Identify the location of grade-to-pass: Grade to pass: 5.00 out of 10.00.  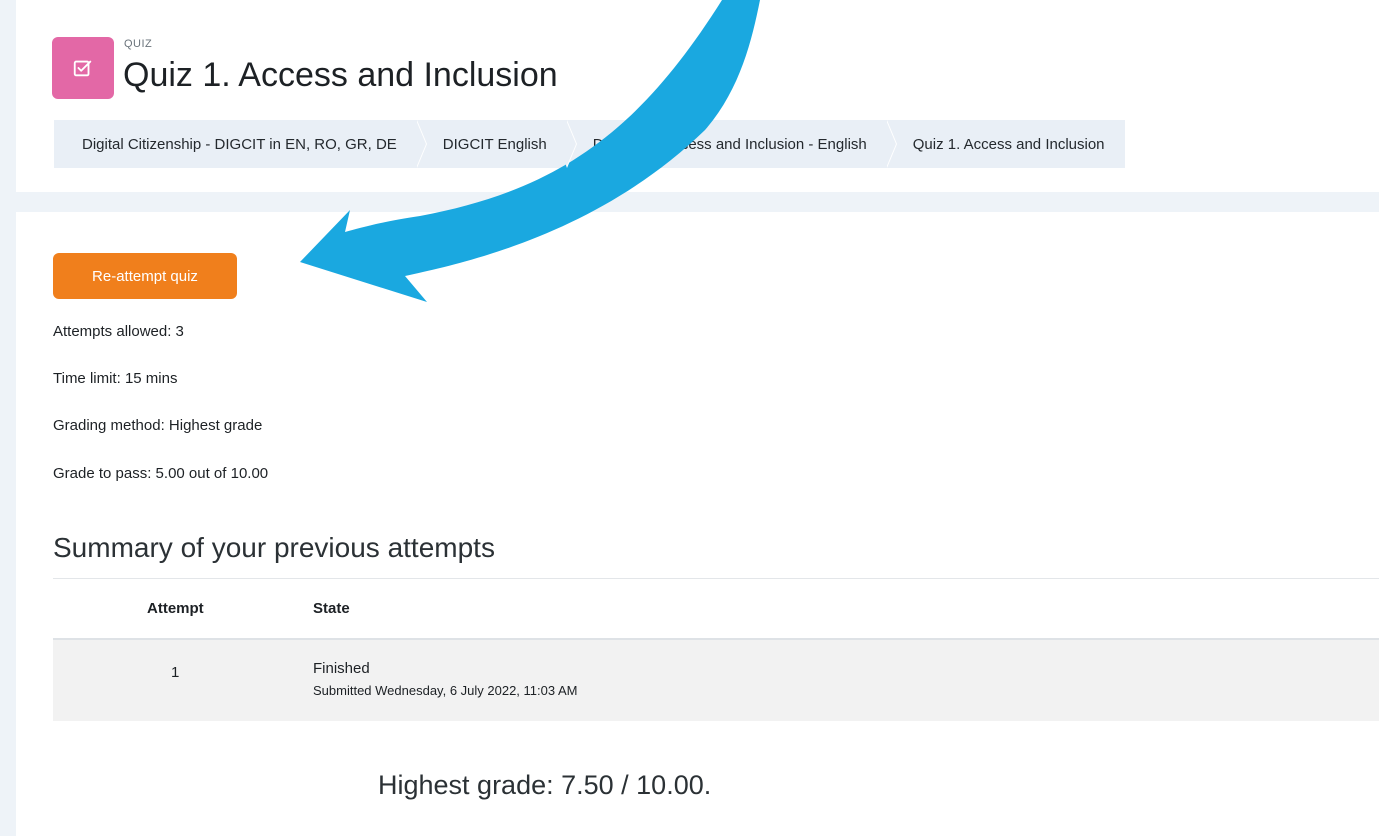
(161, 473).